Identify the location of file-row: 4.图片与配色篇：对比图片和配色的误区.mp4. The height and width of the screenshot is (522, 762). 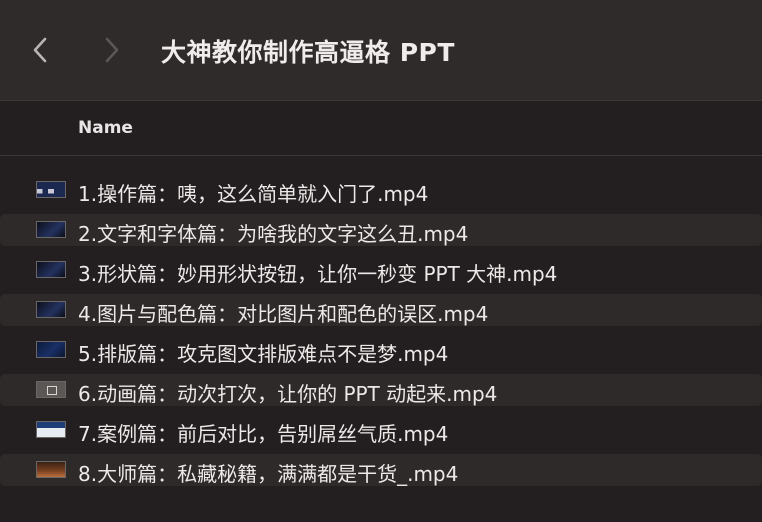
(381, 310).